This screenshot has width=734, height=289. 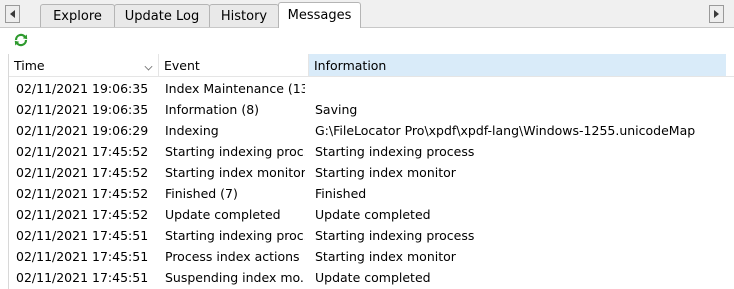 What do you see at coordinates (235, 172) in the screenshot?
I see `event-cell: Starting index monitor` at bounding box center [235, 172].